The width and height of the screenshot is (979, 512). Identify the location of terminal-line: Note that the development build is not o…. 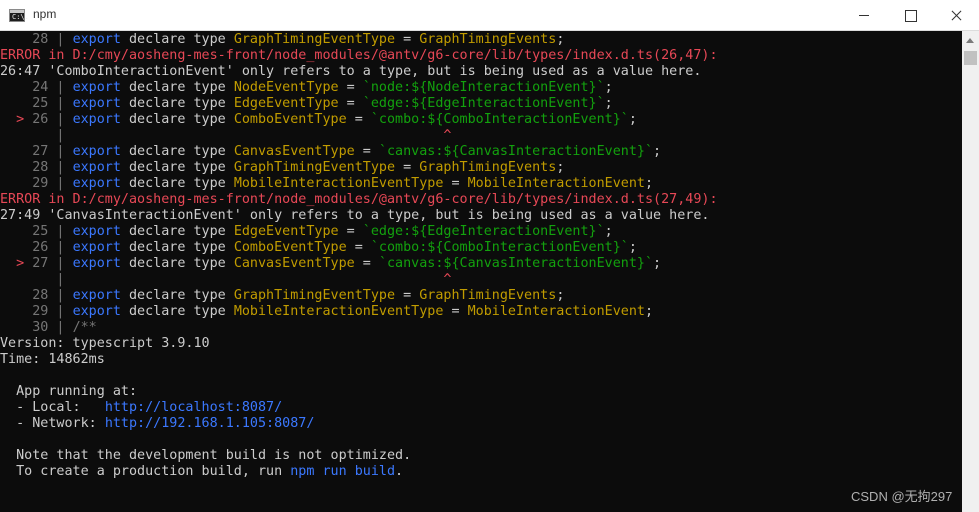
(481, 456).